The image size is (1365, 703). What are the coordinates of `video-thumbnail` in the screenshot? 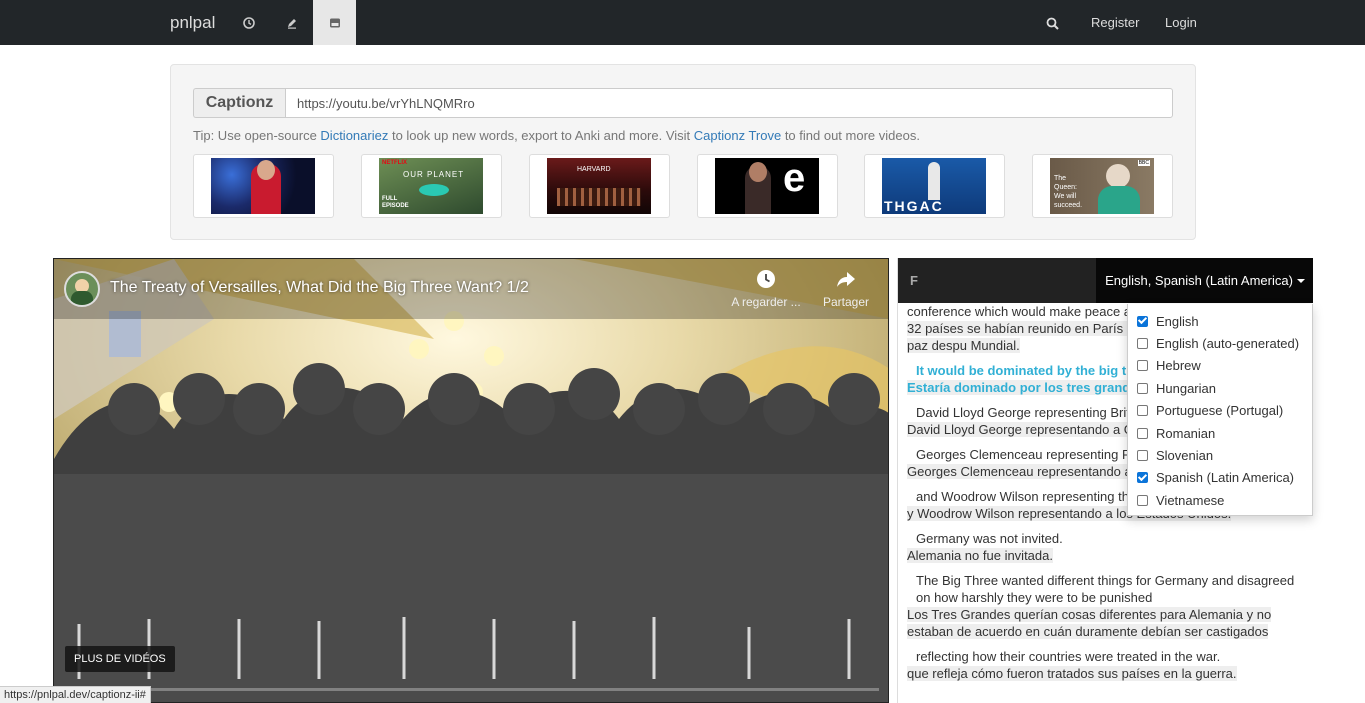 It's located at (263, 186).